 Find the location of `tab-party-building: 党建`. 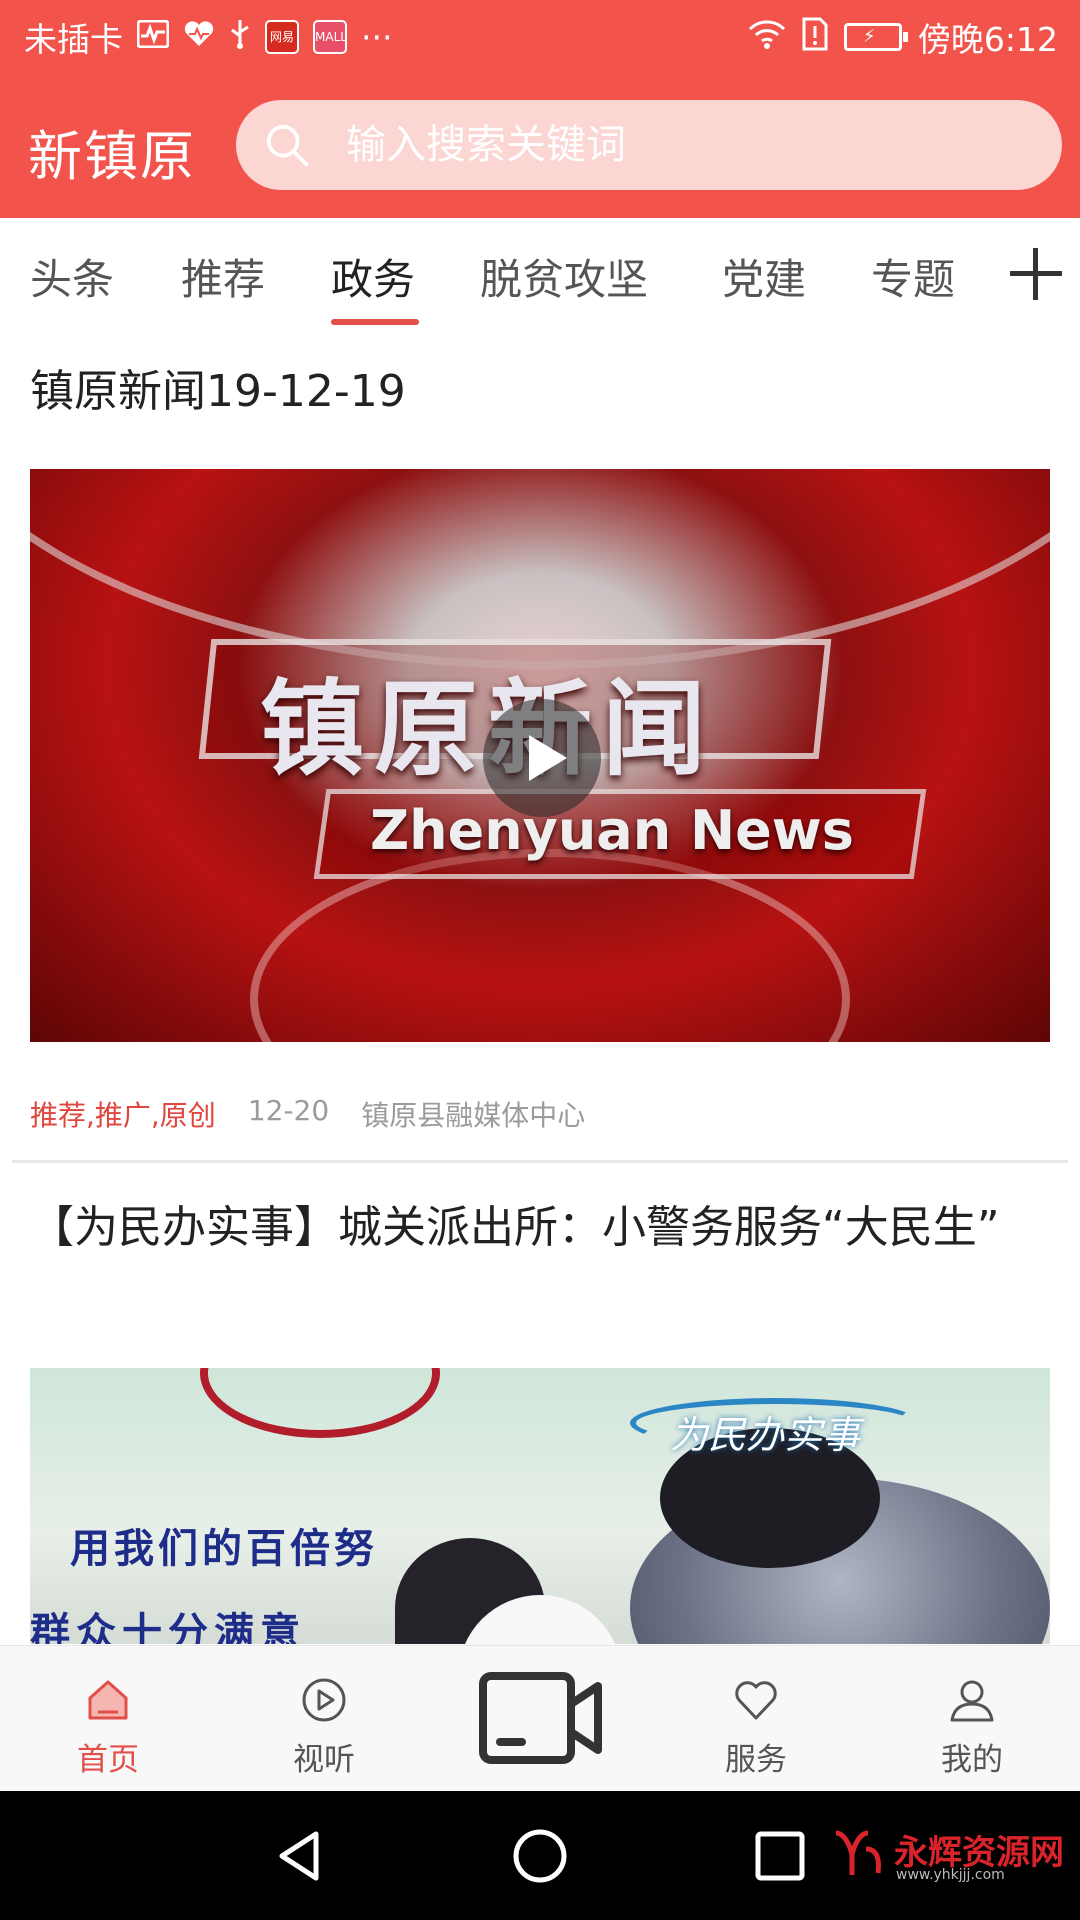

tab-party-building: 党建 is located at coordinates (764, 276).